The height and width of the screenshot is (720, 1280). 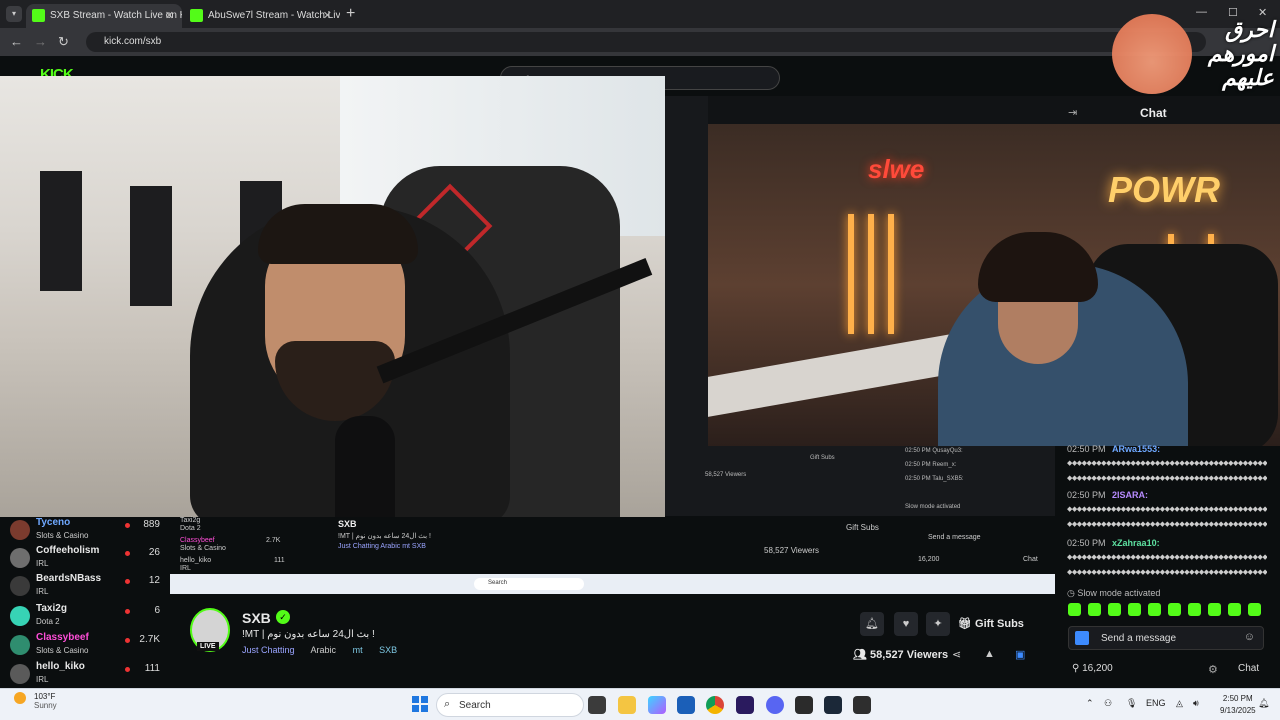 I want to click on tag-mt: mt, so click(x=358, y=650).